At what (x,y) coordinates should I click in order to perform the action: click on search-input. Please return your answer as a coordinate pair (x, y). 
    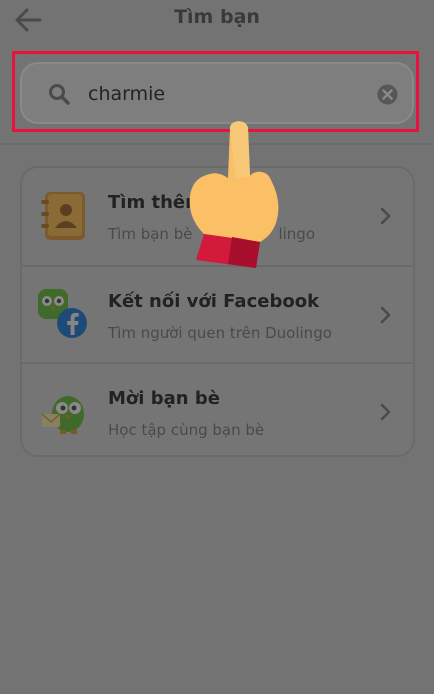
    Looking at the image, I should click on (223, 94).